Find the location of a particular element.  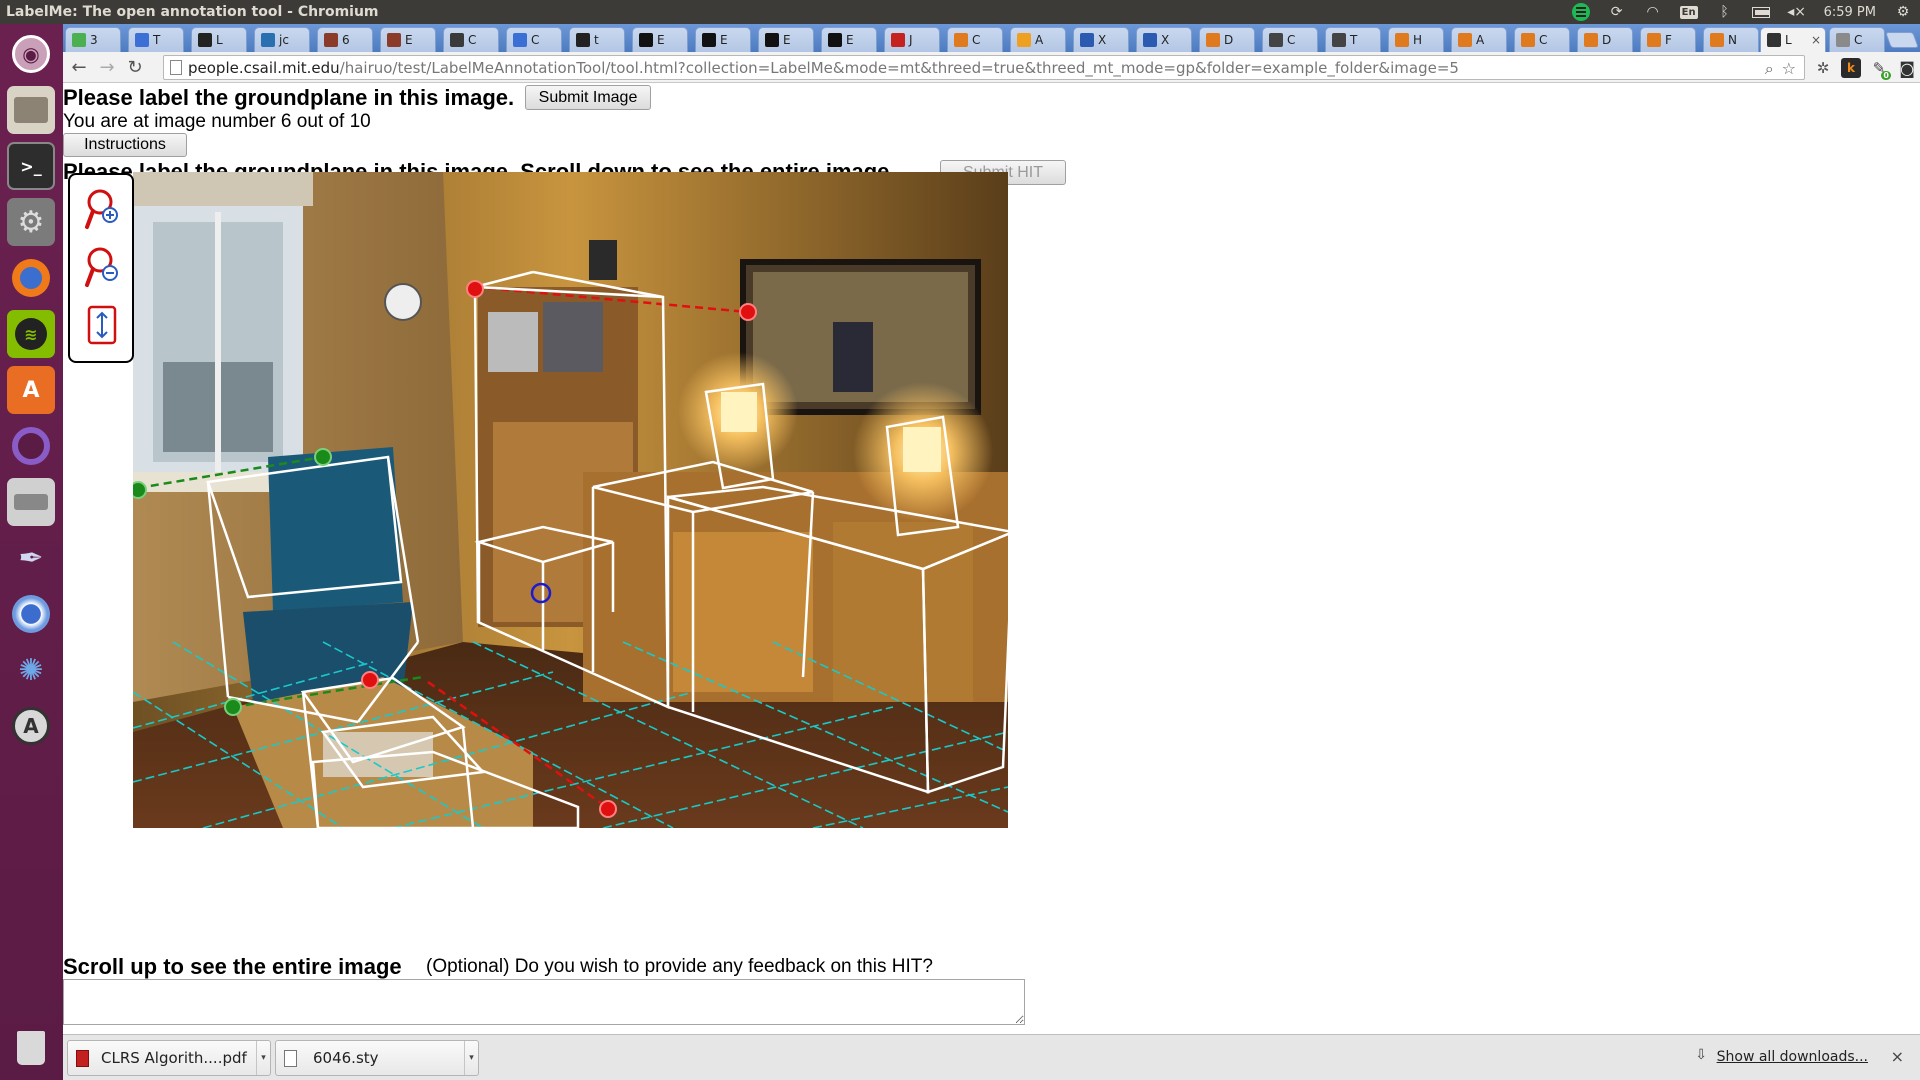

software-center-icon: A is located at coordinates (31, 390).